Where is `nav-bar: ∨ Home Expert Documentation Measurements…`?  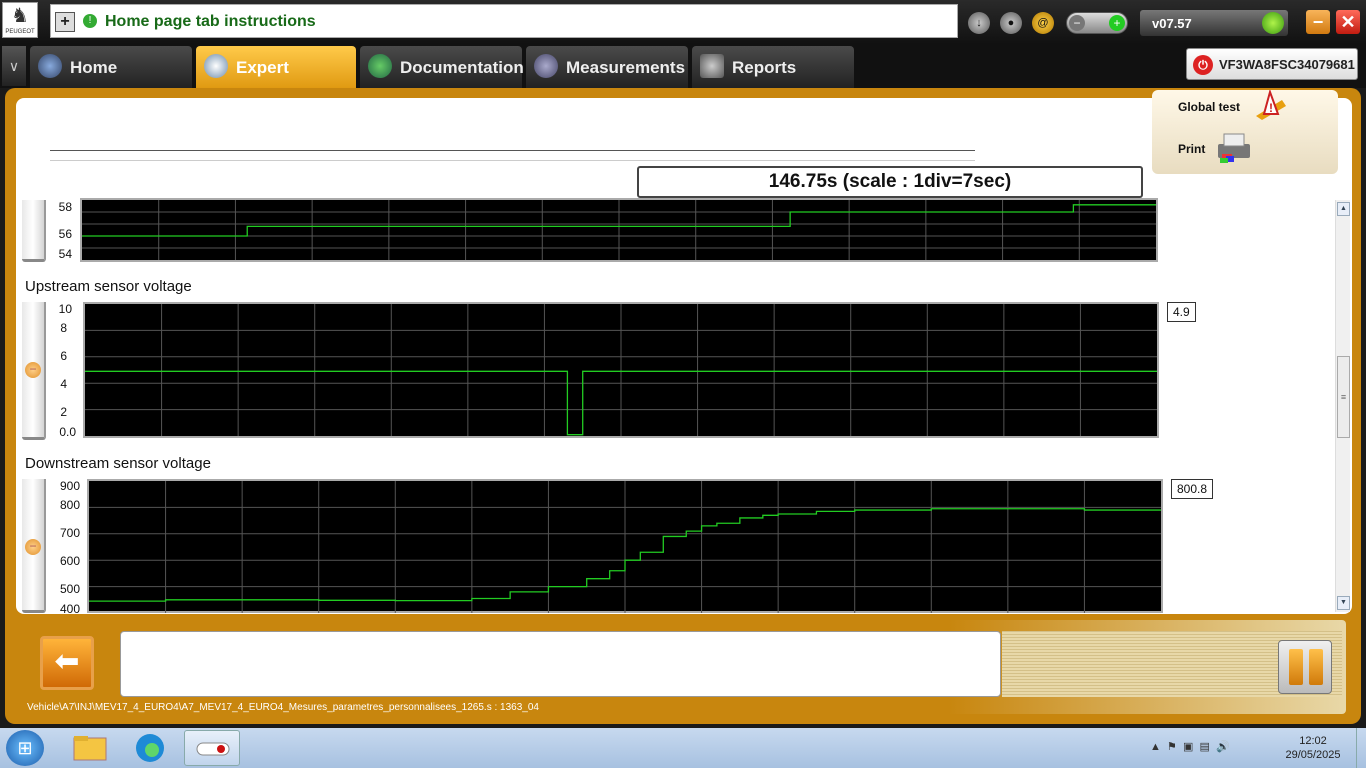
nav-bar: ∨ Home Expert Documentation Measurements… is located at coordinates (683, 66).